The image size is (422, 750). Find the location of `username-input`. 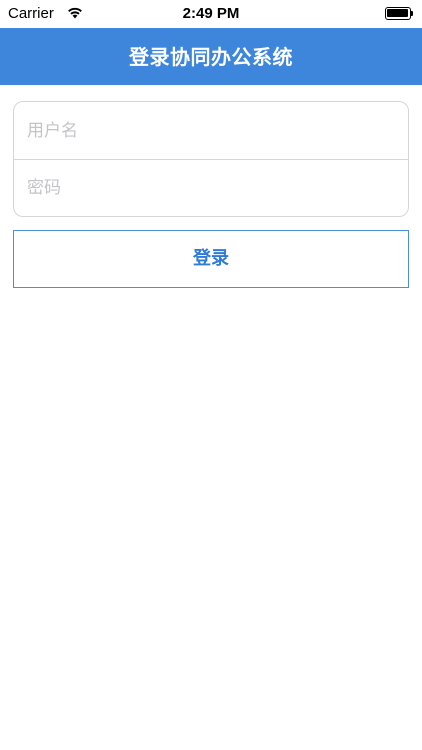

username-input is located at coordinates (212, 130).